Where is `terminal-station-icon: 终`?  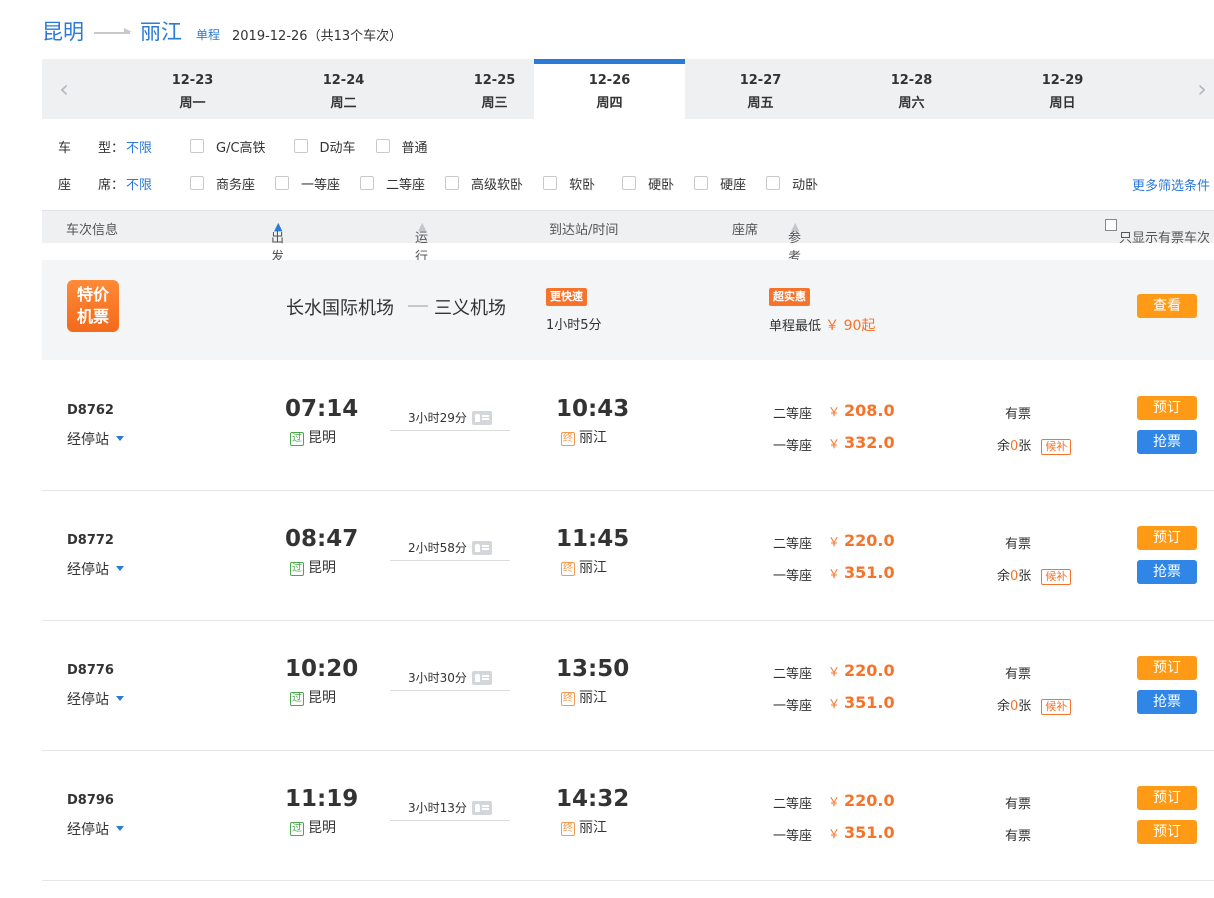 terminal-station-icon: 终 is located at coordinates (568, 439).